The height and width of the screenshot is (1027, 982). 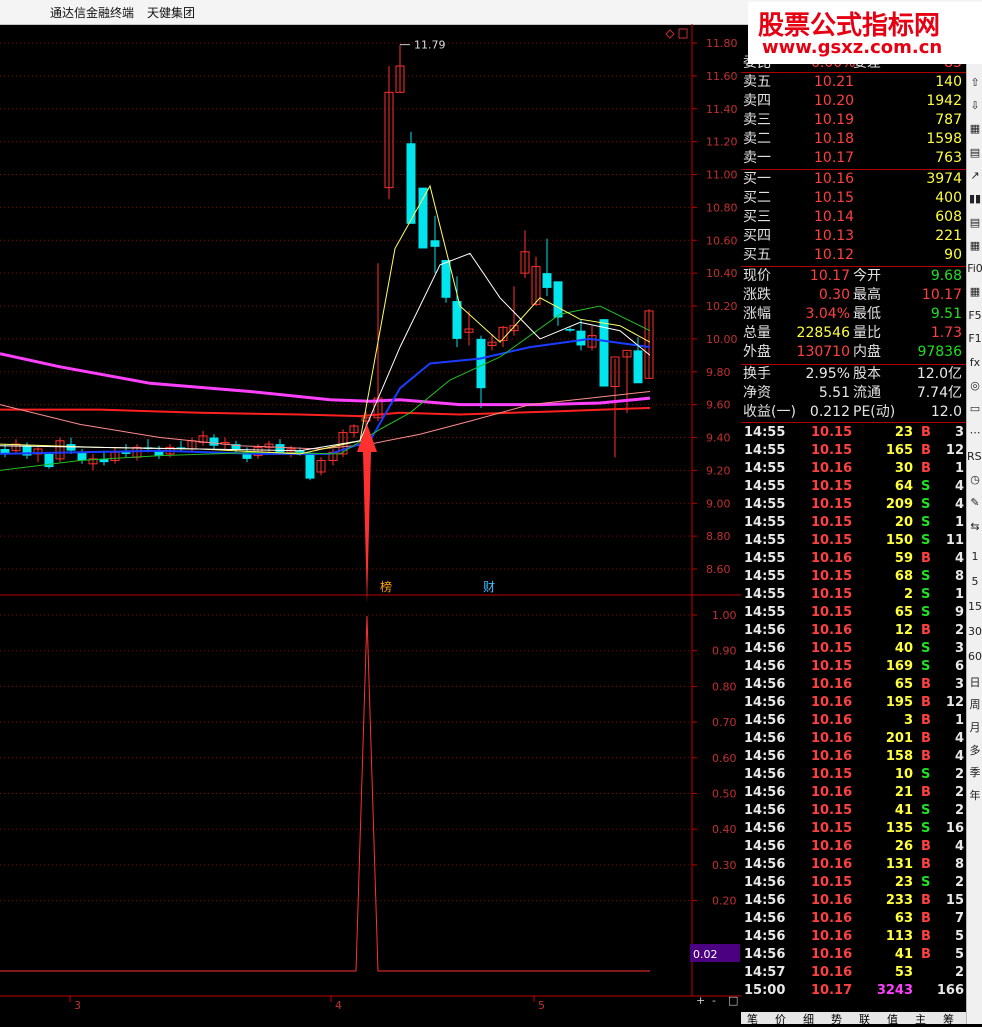 What do you see at coordinates (974, 582) in the screenshot?
I see `toolbar-button: 5` at bounding box center [974, 582].